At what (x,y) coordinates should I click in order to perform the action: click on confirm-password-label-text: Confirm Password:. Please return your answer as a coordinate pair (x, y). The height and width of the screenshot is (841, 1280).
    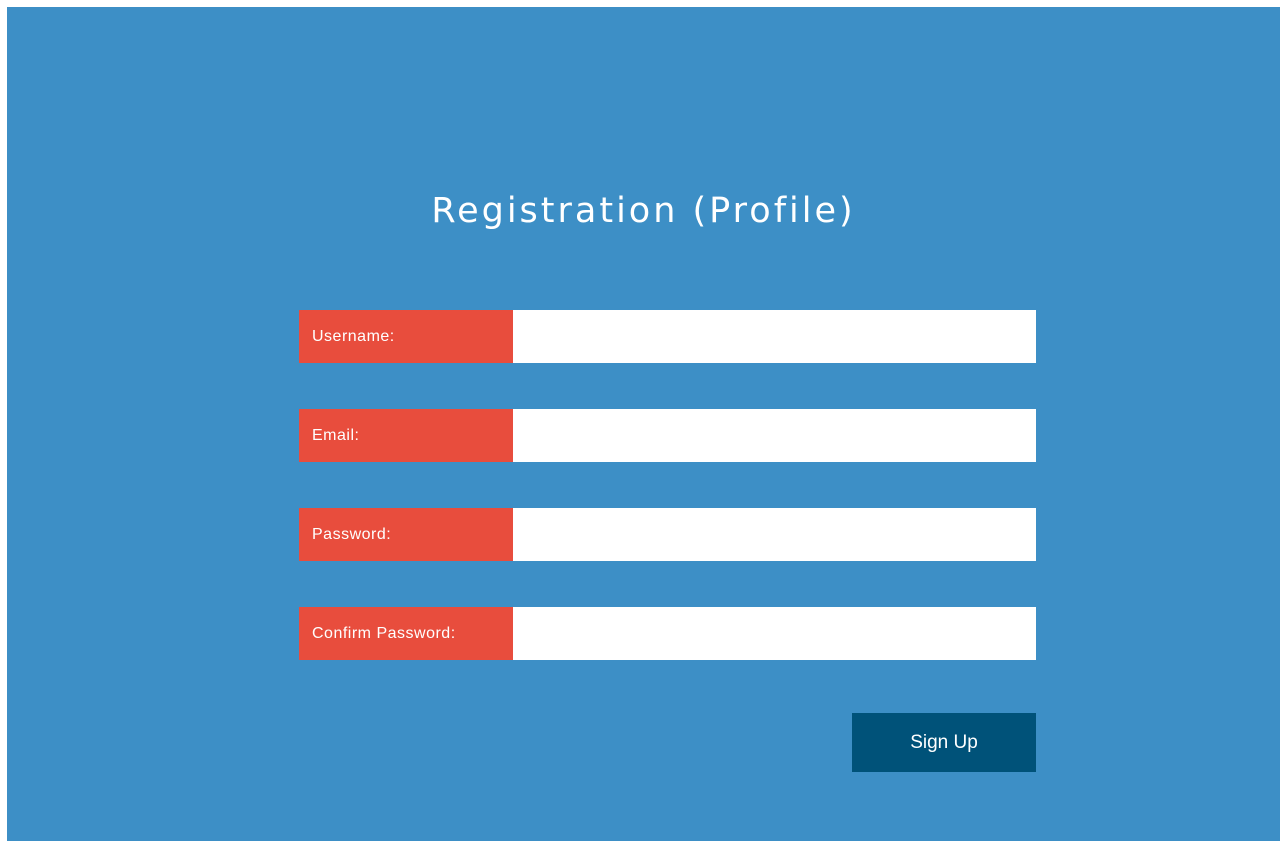
    Looking at the image, I should click on (384, 633).